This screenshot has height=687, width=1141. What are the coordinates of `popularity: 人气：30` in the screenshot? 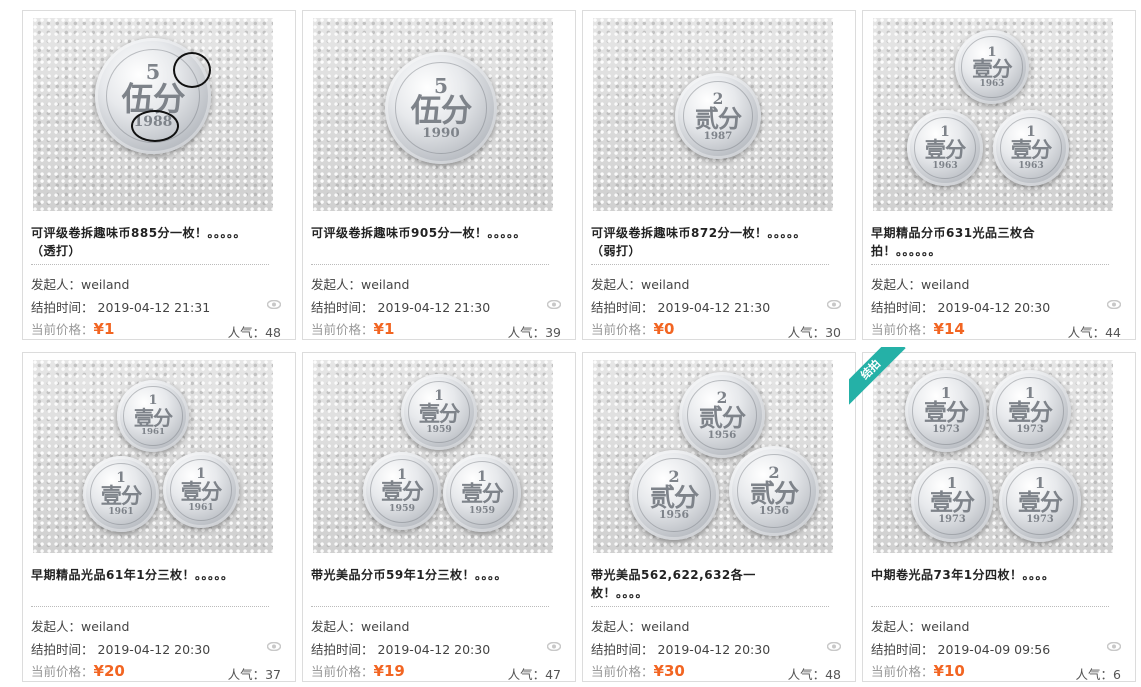 It's located at (814, 332).